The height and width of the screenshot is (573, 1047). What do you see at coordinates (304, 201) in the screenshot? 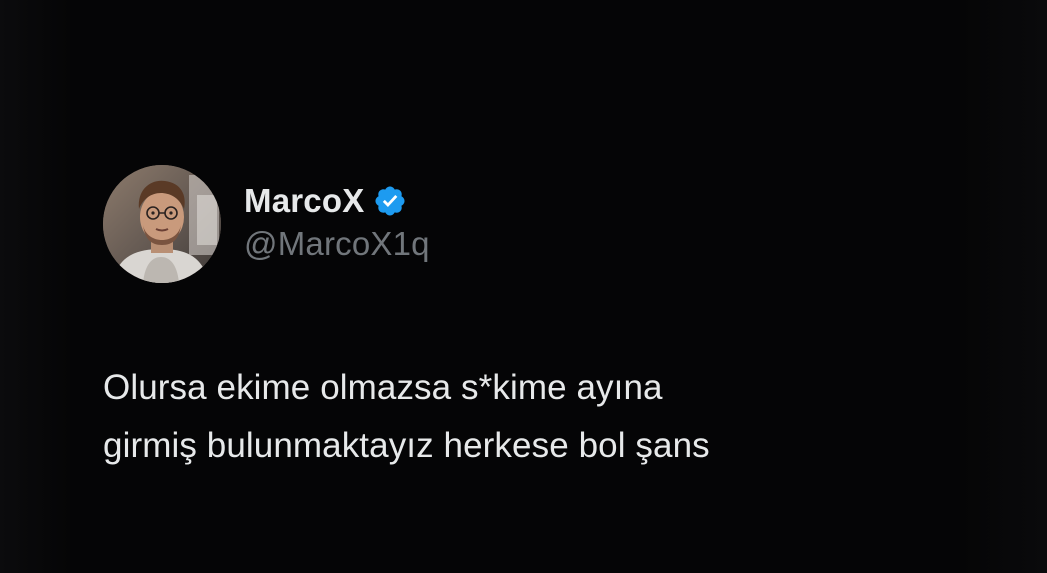
I see `author-display-name: MarcoX` at bounding box center [304, 201].